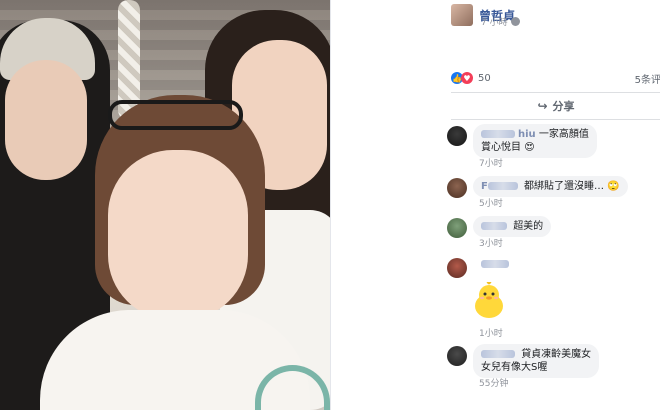 This screenshot has height=410, width=660. Describe the element at coordinates (556, 354) in the screenshot. I see `comment-text: 貸貞凍齡美魔女` at that location.